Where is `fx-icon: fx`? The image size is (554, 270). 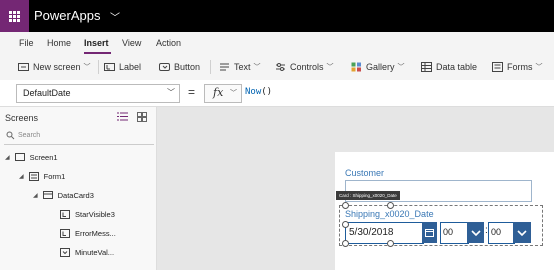 fx-icon: fx is located at coordinates (218, 92).